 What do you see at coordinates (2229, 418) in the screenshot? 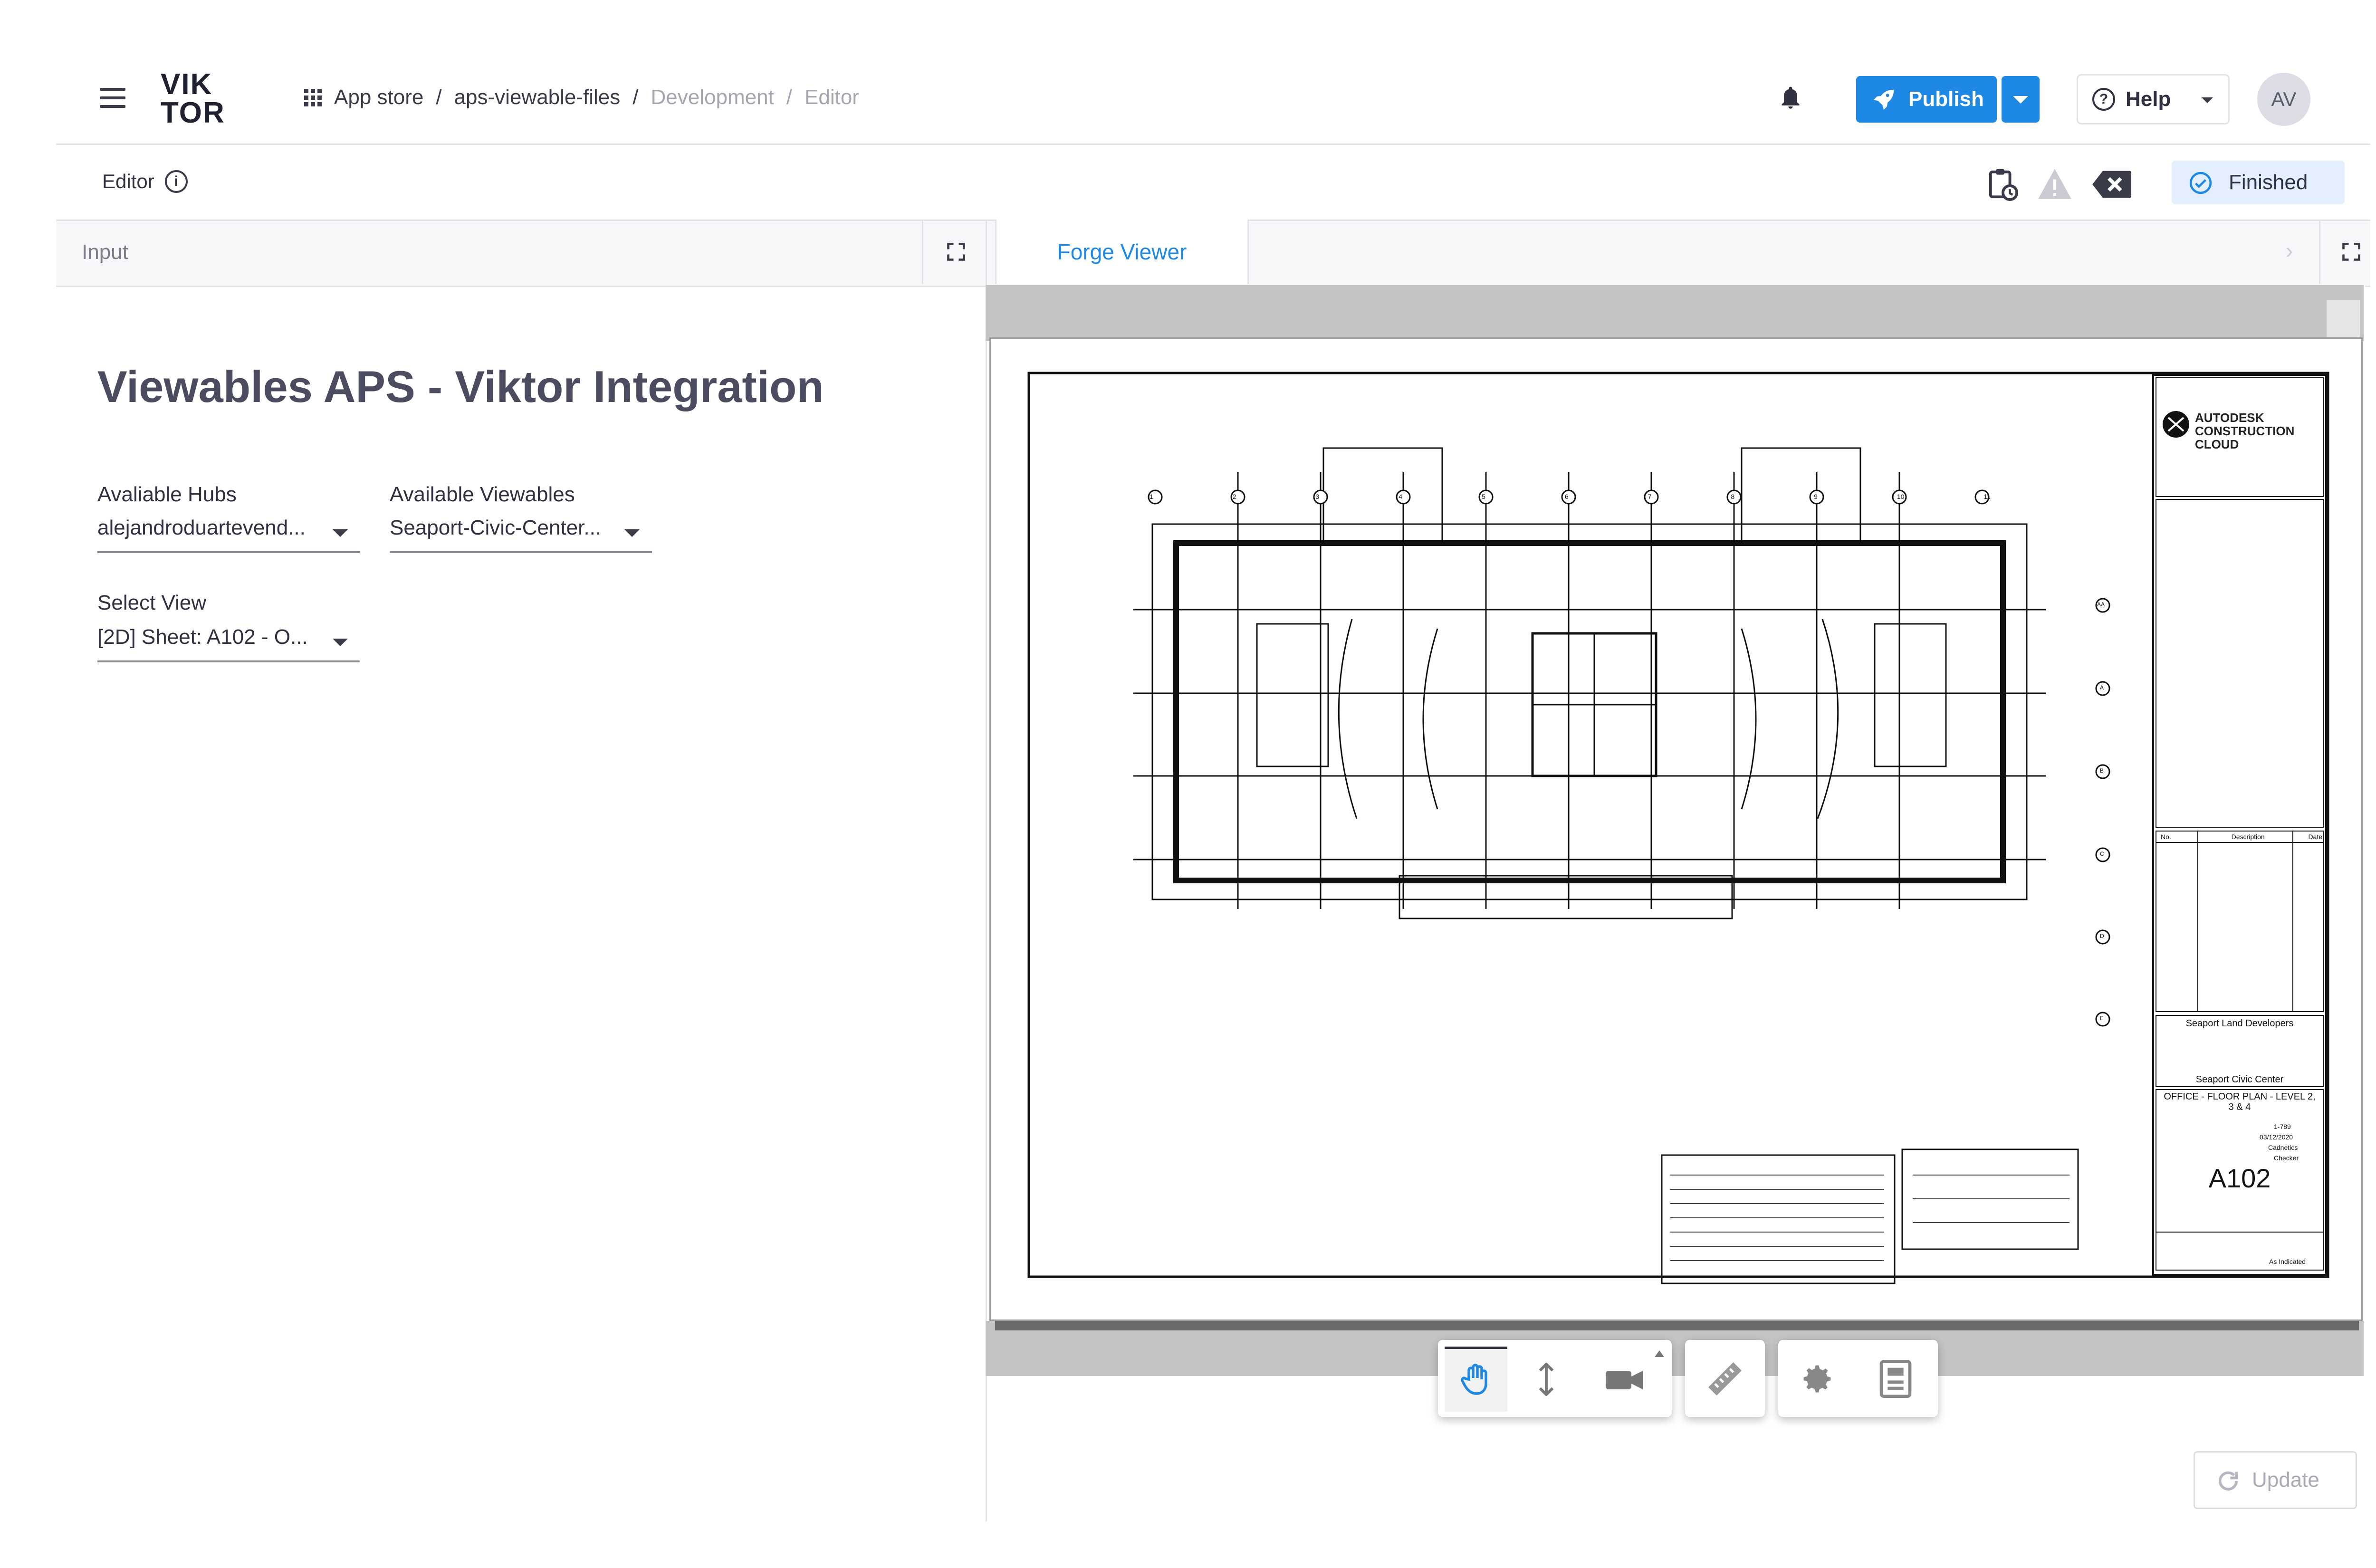
I see `brand-line-1: AUTODESK` at bounding box center [2229, 418].